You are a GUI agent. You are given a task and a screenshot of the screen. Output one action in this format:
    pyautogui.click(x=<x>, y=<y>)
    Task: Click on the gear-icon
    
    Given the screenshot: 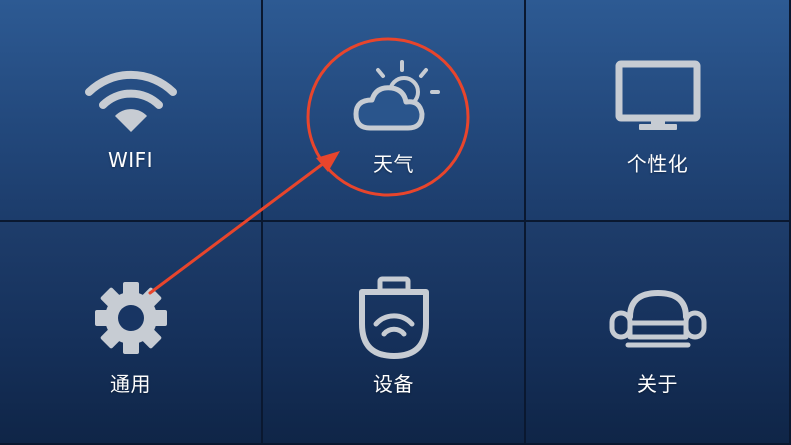 What is the action you would take?
    pyautogui.click(x=130, y=318)
    